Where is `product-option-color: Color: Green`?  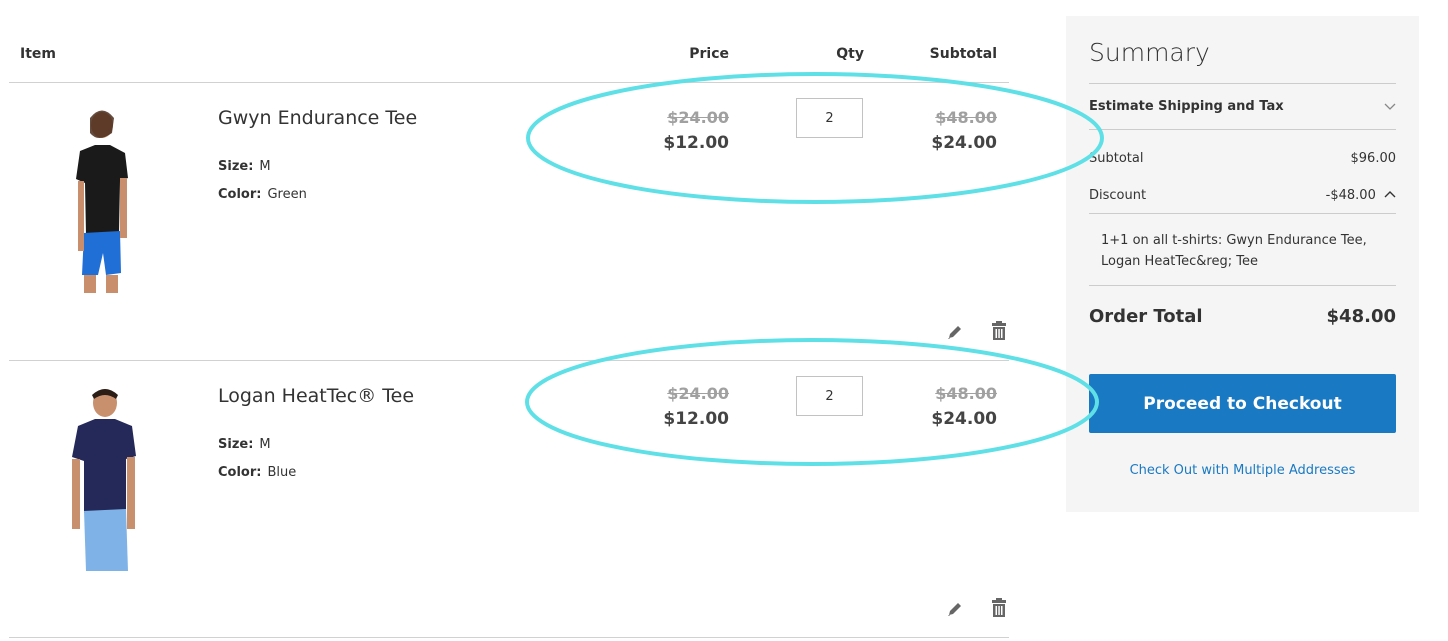 product-option-color: Color: Green is located at coordinates (262, 194).